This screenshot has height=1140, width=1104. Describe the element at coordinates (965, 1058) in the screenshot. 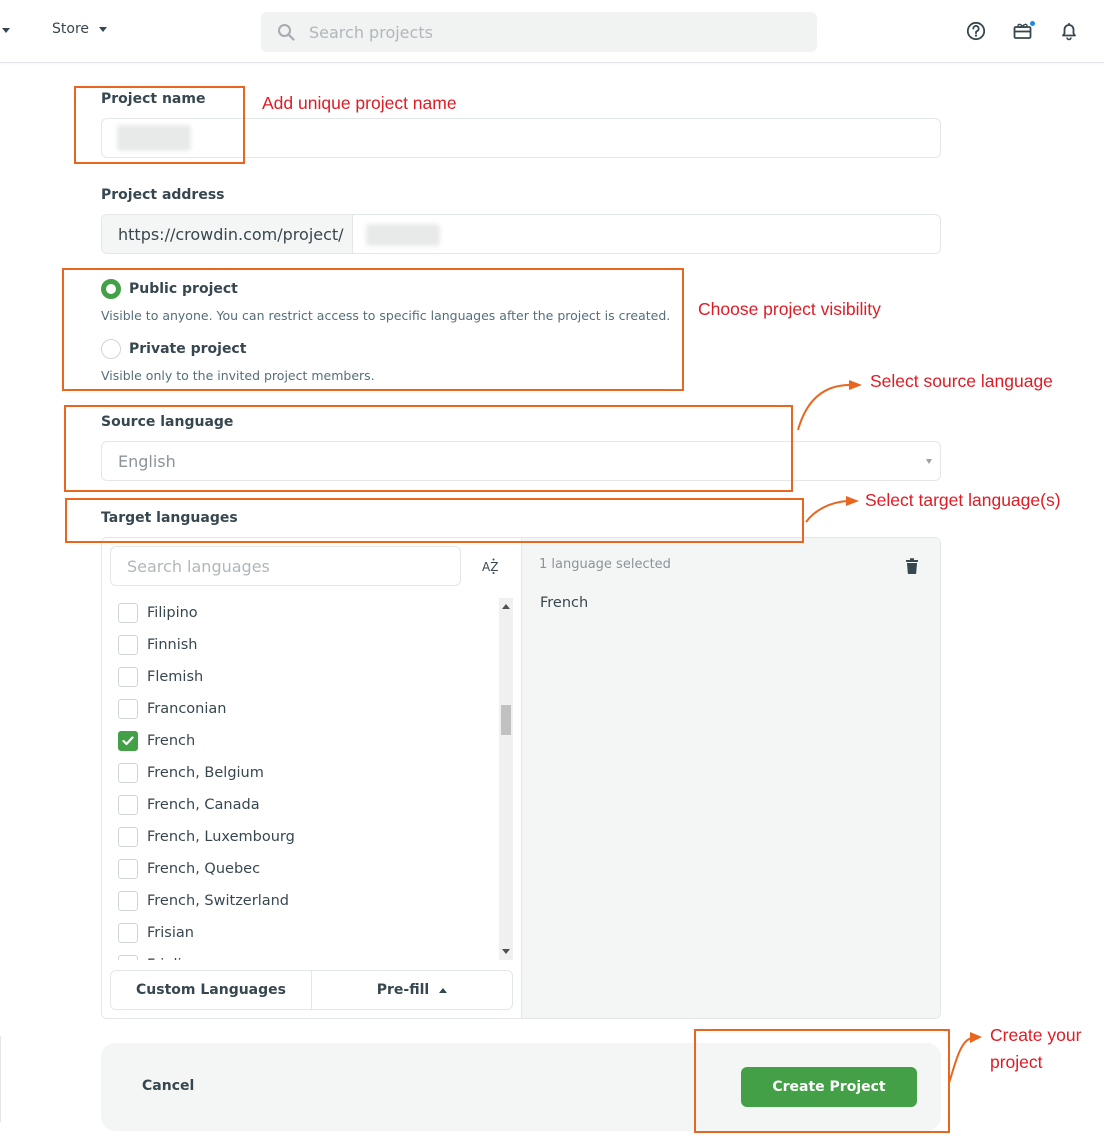

I see `arrow-create-project` at that location.